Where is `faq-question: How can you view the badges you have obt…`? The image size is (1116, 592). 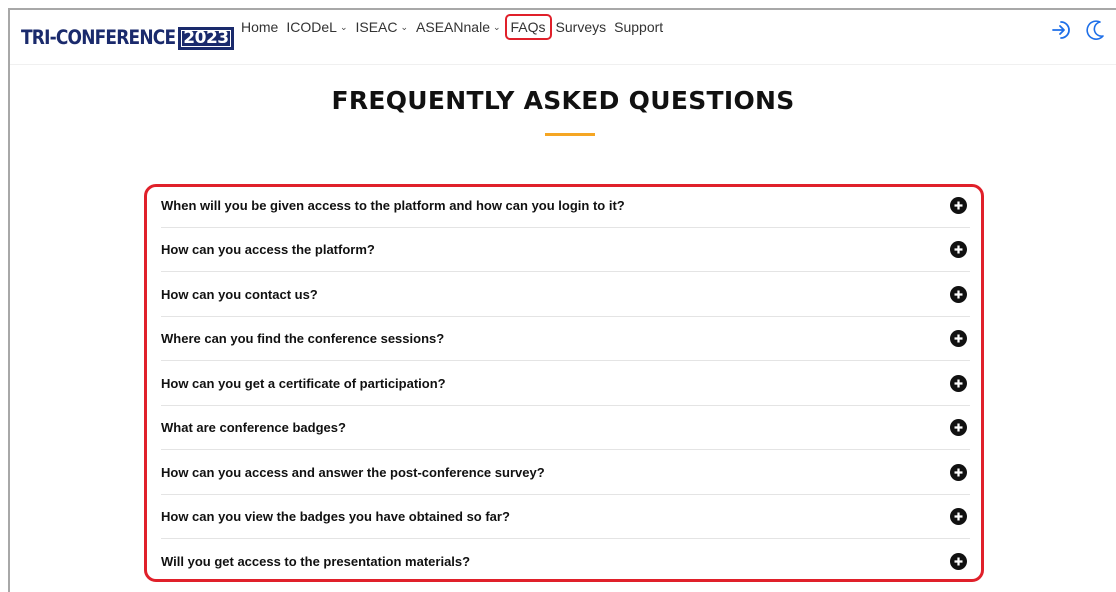
faq-question: How can you view the badges you have obt… is located at coordinates (335, 517).